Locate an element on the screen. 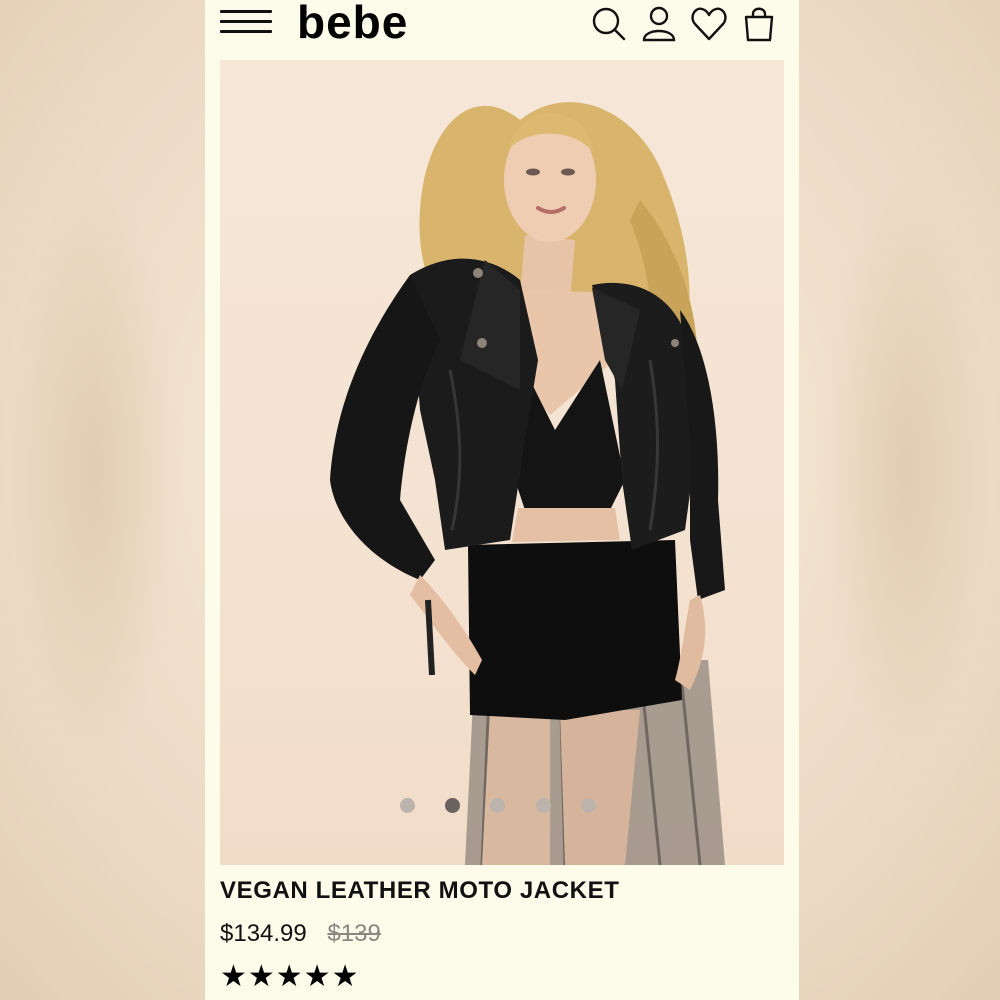 This screenshot has width=1000, height=1000. carousel-dot-active is located at coordinates (452, 805).